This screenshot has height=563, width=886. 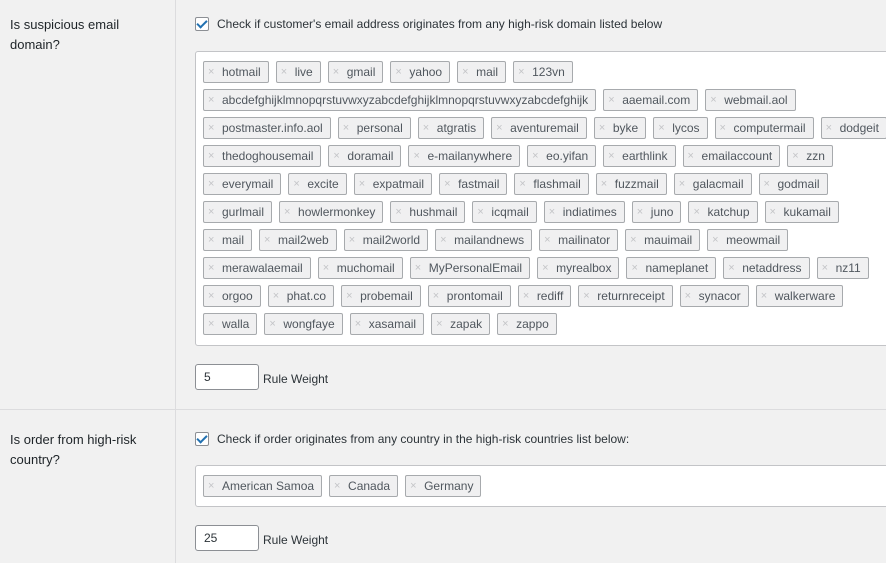 What do you see at coordinates (227, 538) in the screenshot?
I see `country-rule-weight-input` at bounding box center [227, 538].